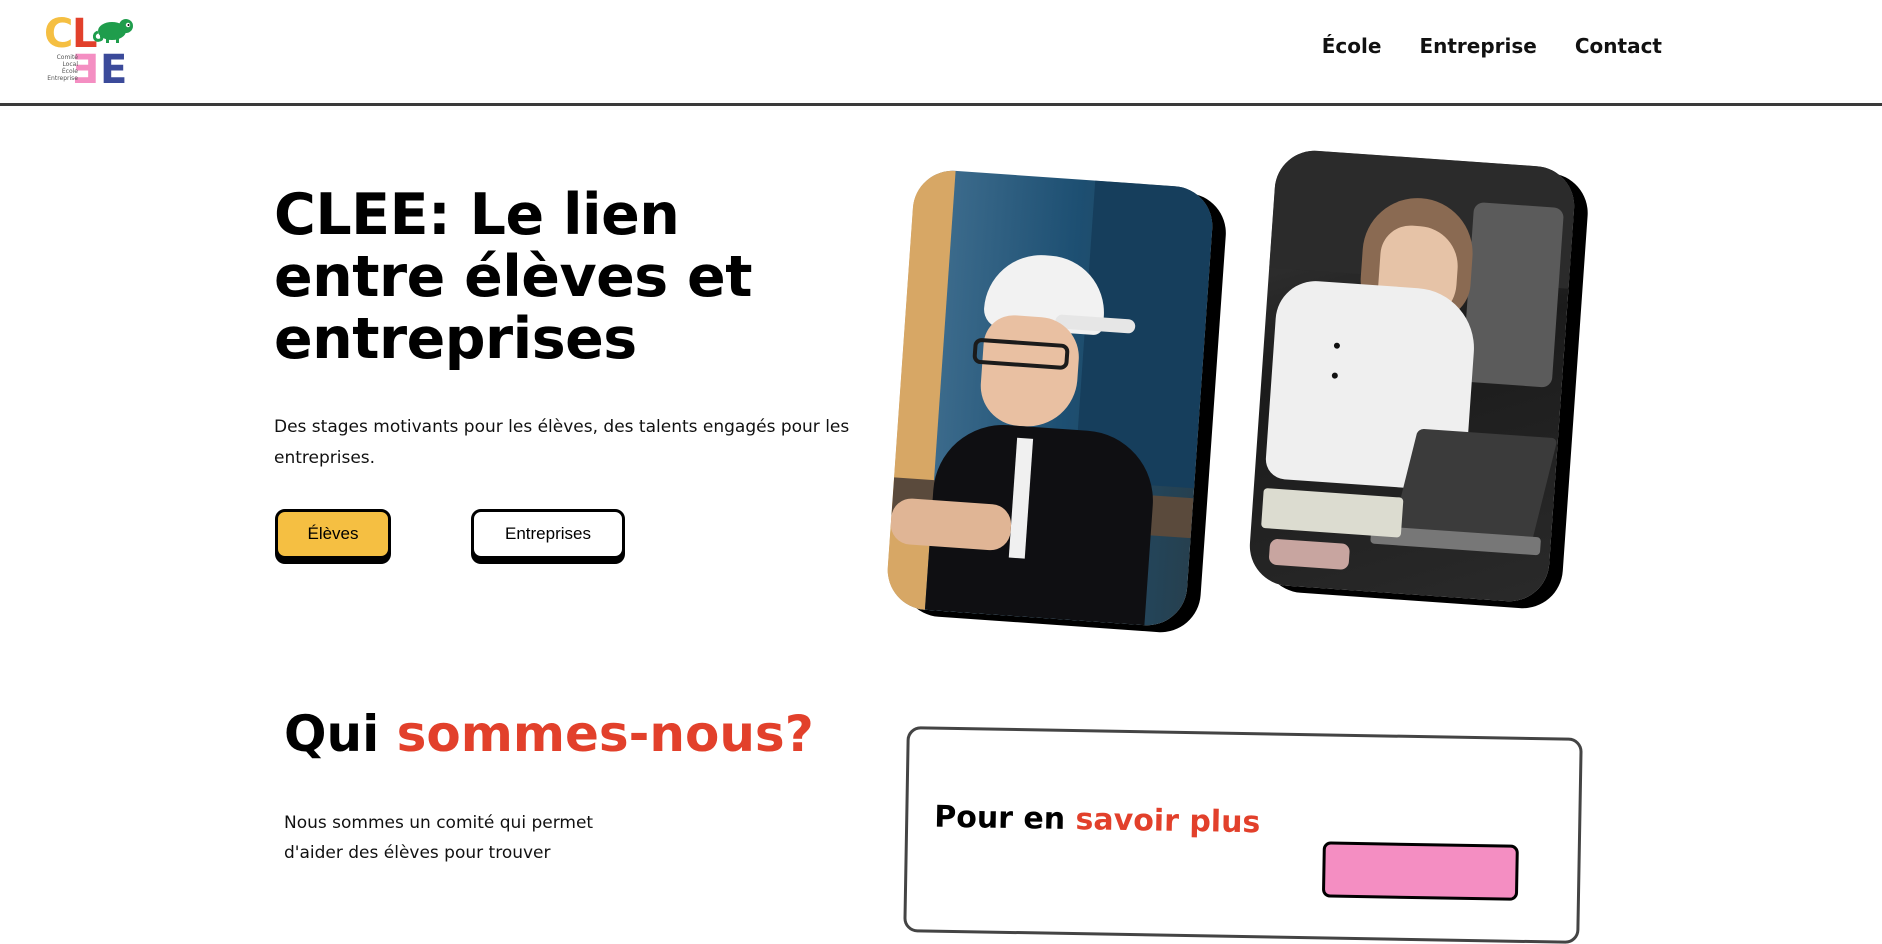  Describe the element at coordinates (90, 52) in the screenshot. I see `clee-logo: C L E E Comité Local École Entreprise` at that location.